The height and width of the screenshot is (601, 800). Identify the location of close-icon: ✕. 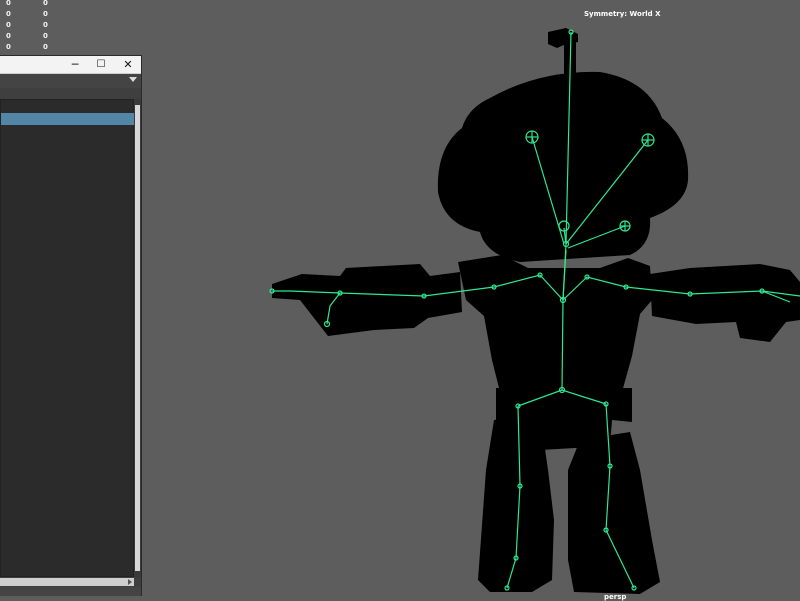
(128, 65).